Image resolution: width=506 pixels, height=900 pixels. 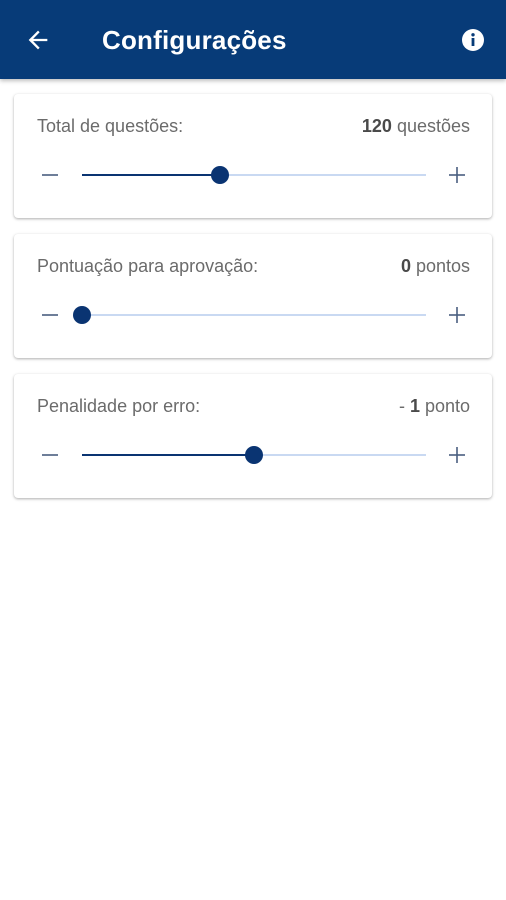 What do you see at coordinates (405, 266) in the screenshot?
I see `value-number: 0` at bounding box center [405, 266].